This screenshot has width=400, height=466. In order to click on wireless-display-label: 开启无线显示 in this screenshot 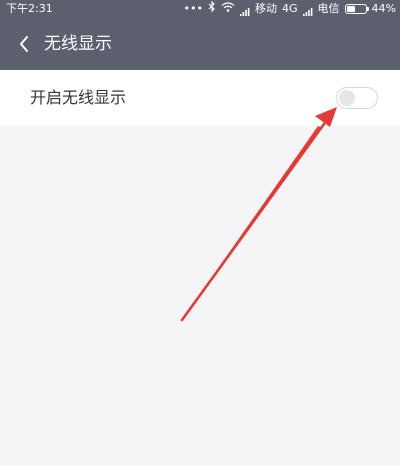, I will do `click(78, 97)`.